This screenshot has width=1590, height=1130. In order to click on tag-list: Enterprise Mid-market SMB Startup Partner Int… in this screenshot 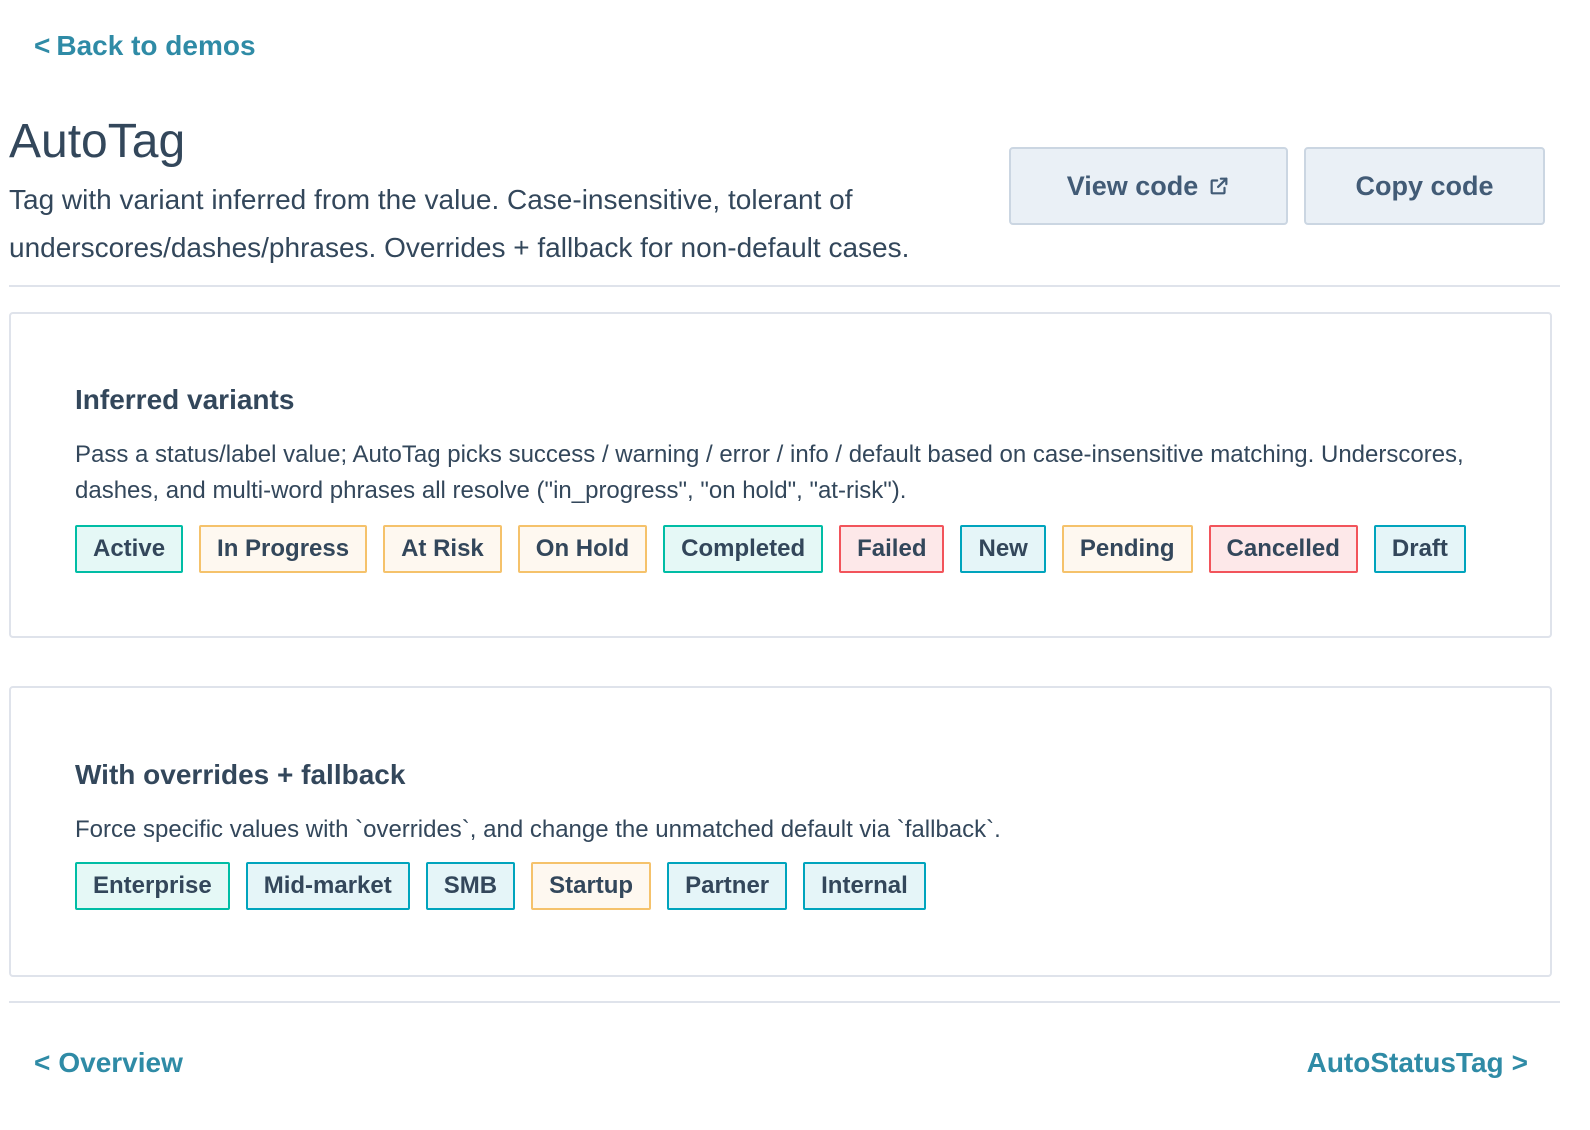, I will do `click(792, 886)`.